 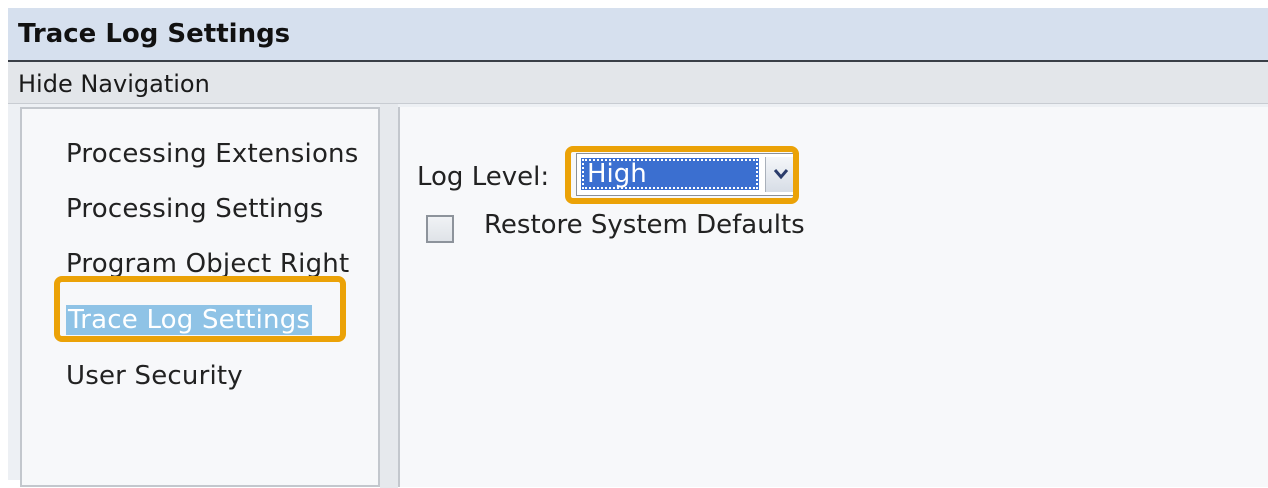 I want to click on restore-defaults-label: Restore System Defaults, so click(x=644, y=225).